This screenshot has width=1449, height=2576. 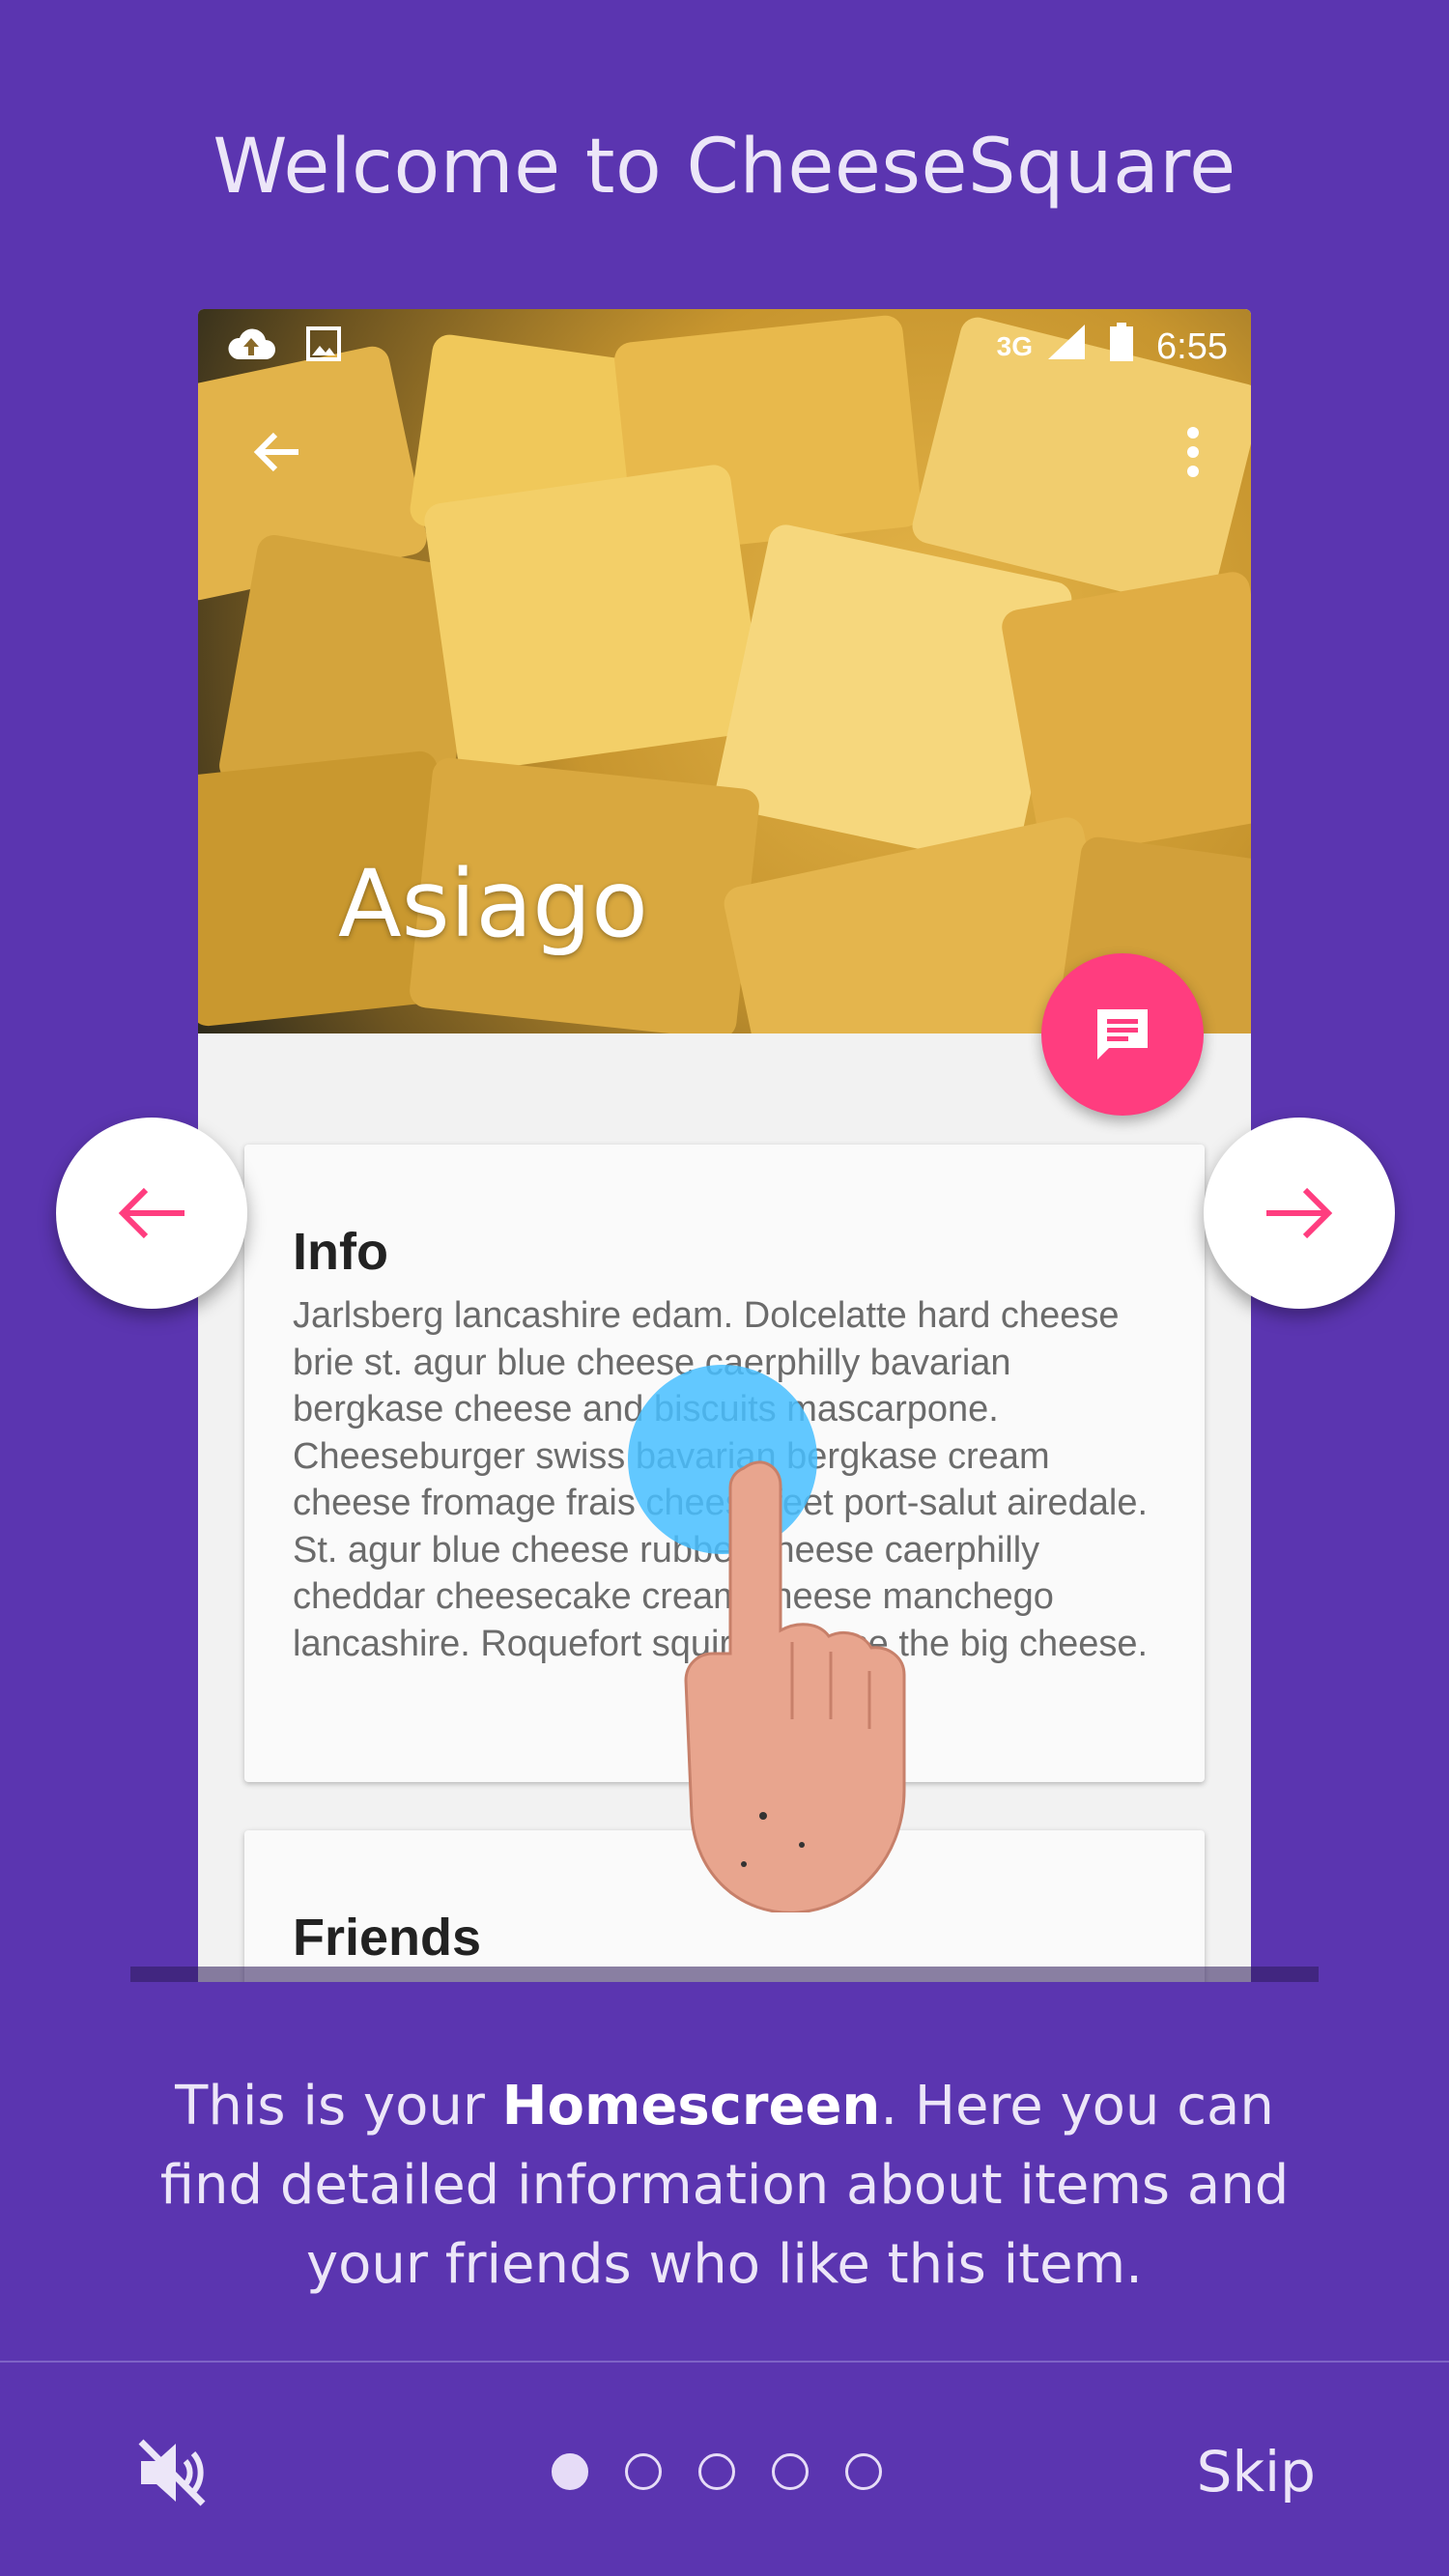 I want to click on battery-icon, so click(x=1122, y=347).